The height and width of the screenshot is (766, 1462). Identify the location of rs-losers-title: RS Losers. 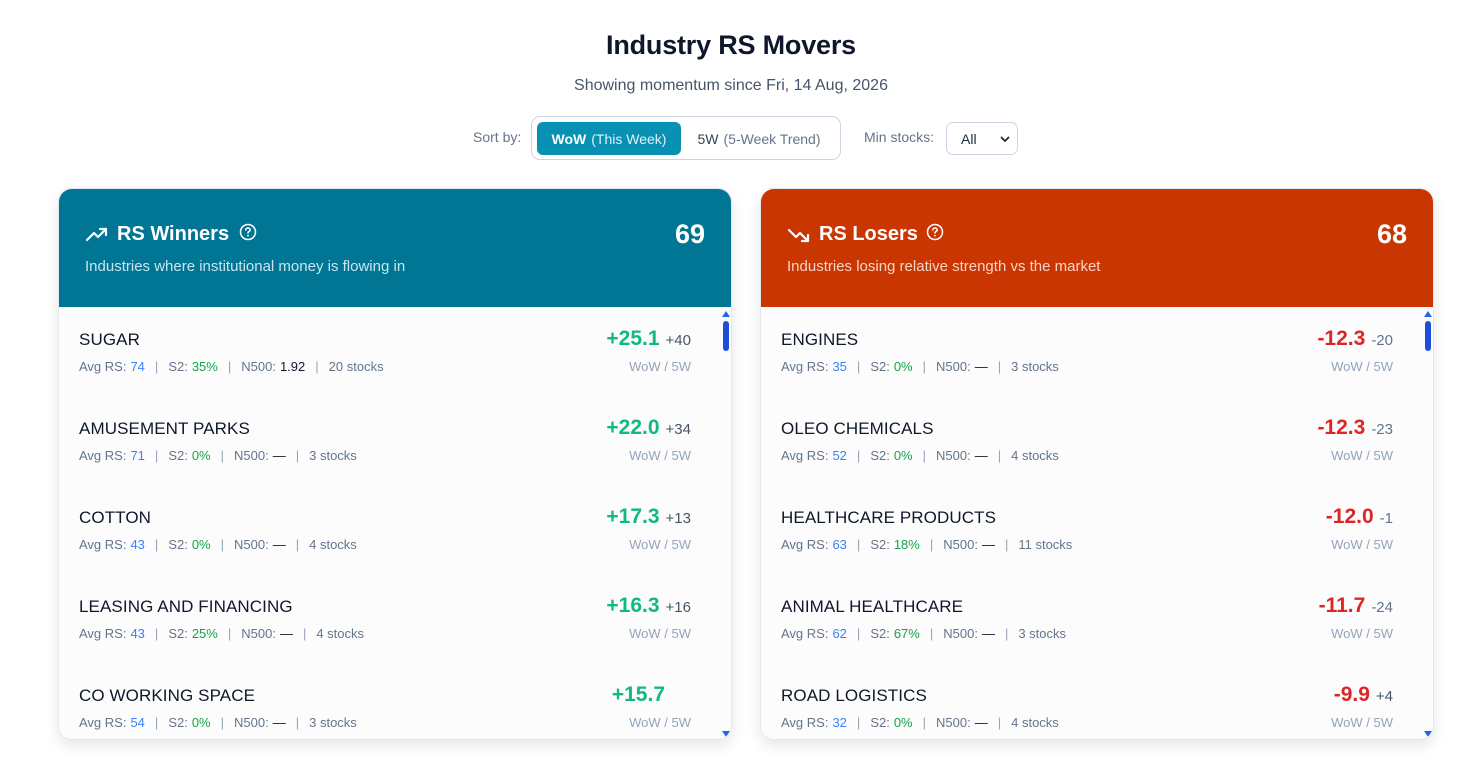
(868, 234).